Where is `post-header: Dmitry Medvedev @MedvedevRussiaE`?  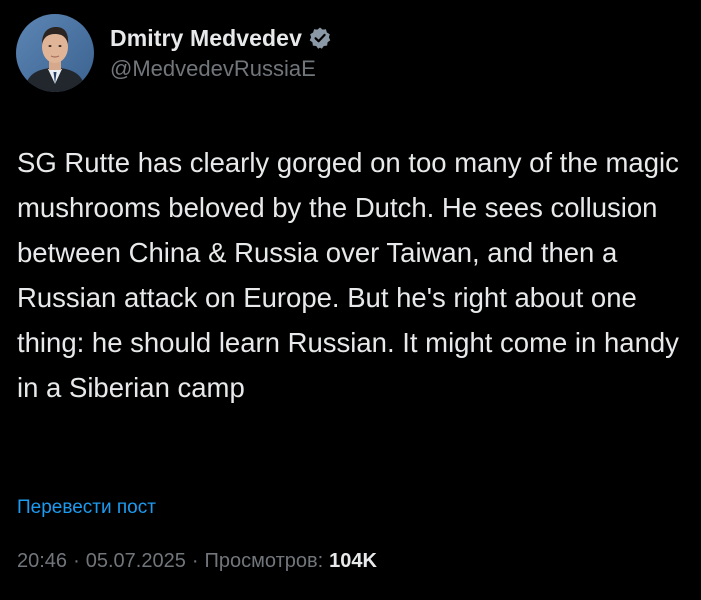 post-header: Dmitry Medvedev @MedvedevRussiaE is located at coordinates (174, 53).